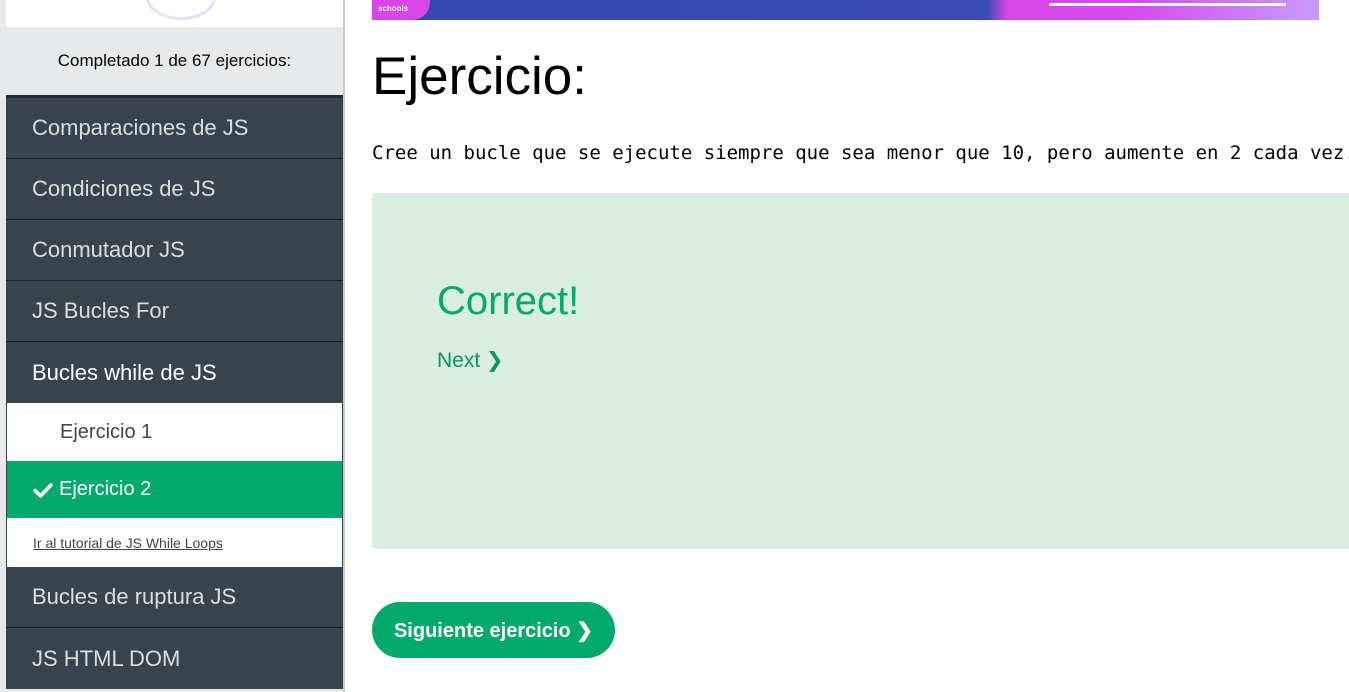 This screenshot has height=692, width=1349. I want to click on next-link: Next ❯, so click(470, 360).